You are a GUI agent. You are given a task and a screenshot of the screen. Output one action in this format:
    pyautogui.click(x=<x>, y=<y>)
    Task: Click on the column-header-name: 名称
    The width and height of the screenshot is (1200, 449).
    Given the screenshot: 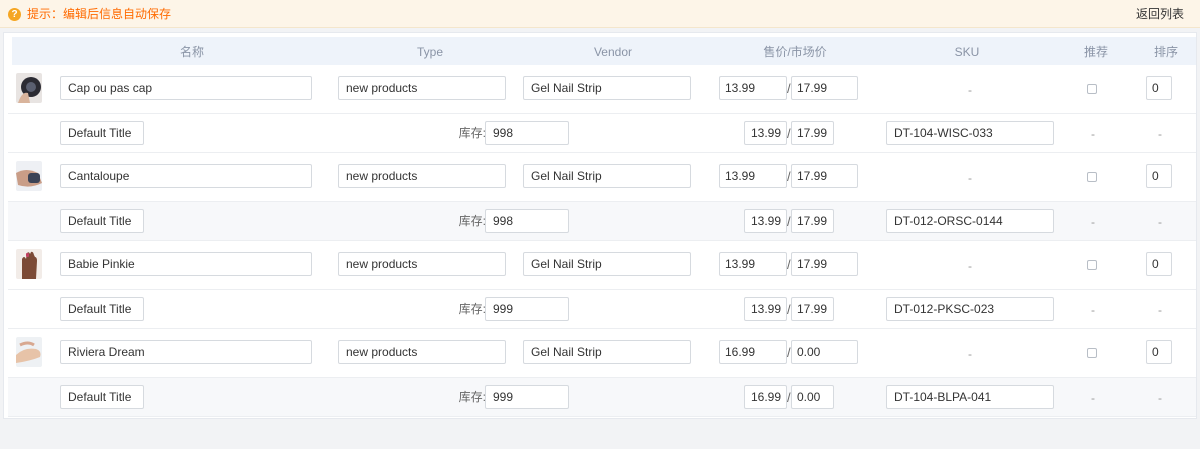 What is the action you would take?
    pyautogui.click(x=191, y=52)
    